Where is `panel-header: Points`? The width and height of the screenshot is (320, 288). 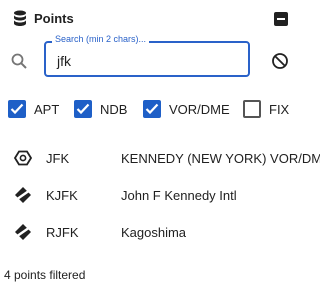 panel-header: Points is located at coordinates (150, 19).